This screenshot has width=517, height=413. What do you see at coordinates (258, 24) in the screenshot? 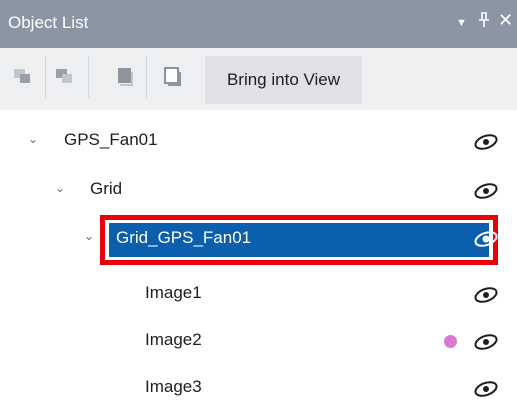
I see `panel-title-bar: Object List ▼ ✕` at bounding box center [258, 24].